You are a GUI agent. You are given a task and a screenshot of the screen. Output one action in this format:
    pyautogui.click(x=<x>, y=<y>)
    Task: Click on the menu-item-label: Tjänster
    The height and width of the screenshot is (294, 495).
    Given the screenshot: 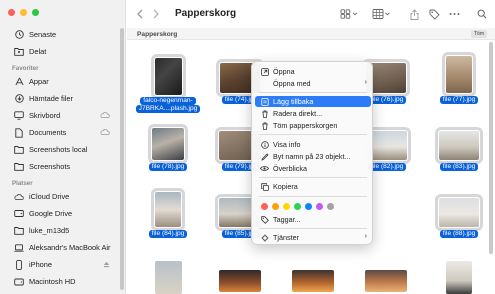 What is the action you would take?
    pyautogui.click(x=286, y=237)
    